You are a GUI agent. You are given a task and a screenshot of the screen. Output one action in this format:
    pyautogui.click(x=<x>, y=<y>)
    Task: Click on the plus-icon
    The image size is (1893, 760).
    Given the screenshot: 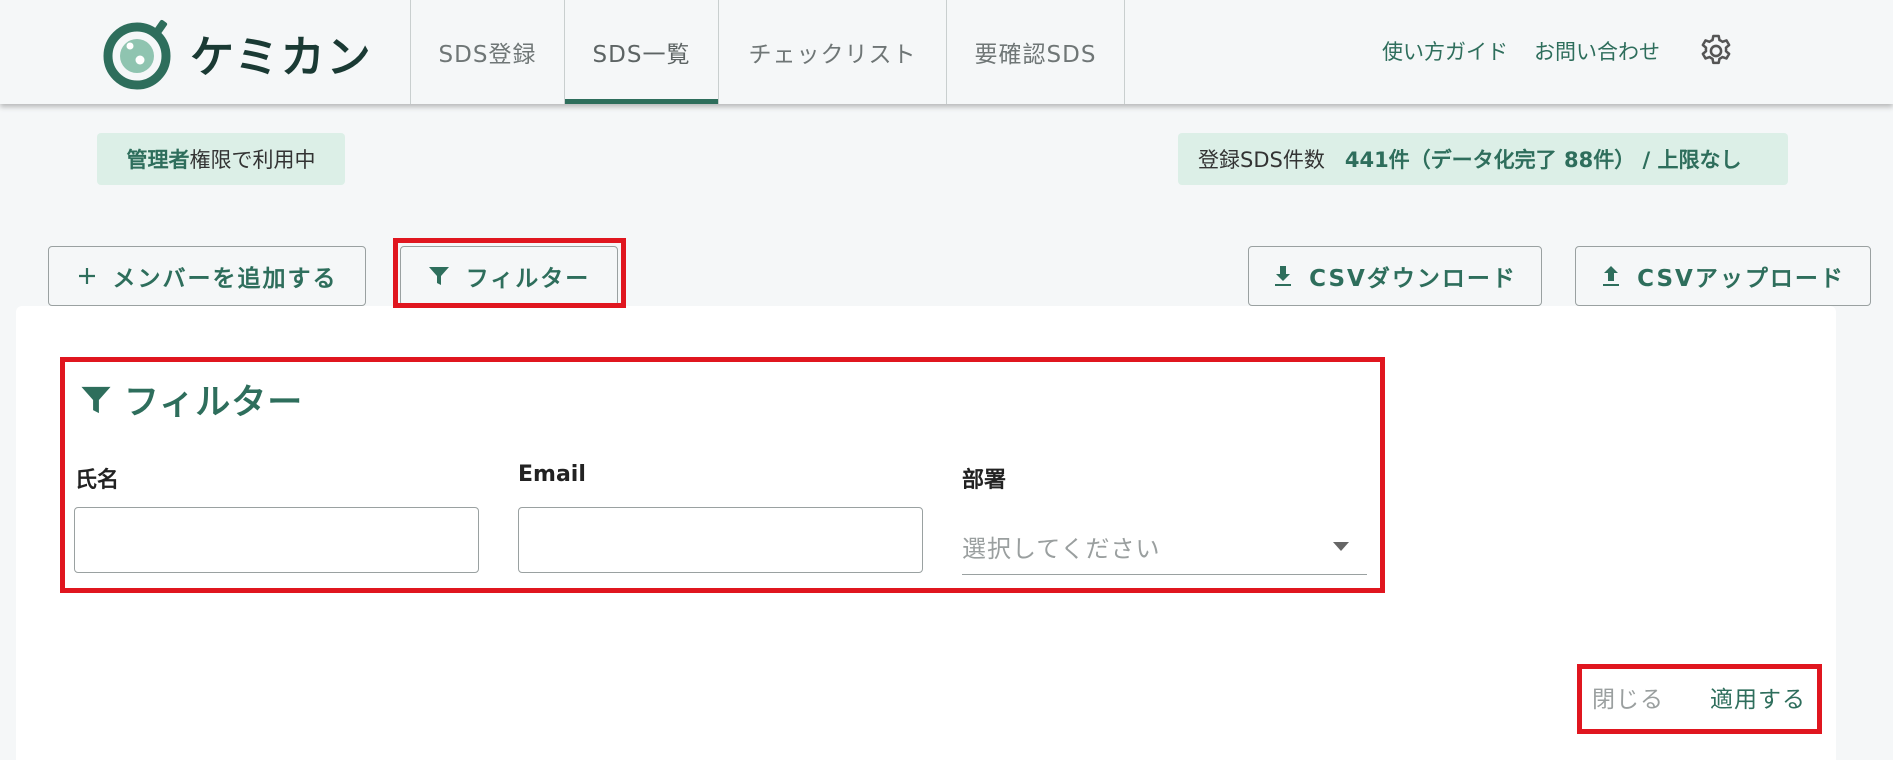 What is the action you would take?
    pyautogui.click(x=87, y=276)
    